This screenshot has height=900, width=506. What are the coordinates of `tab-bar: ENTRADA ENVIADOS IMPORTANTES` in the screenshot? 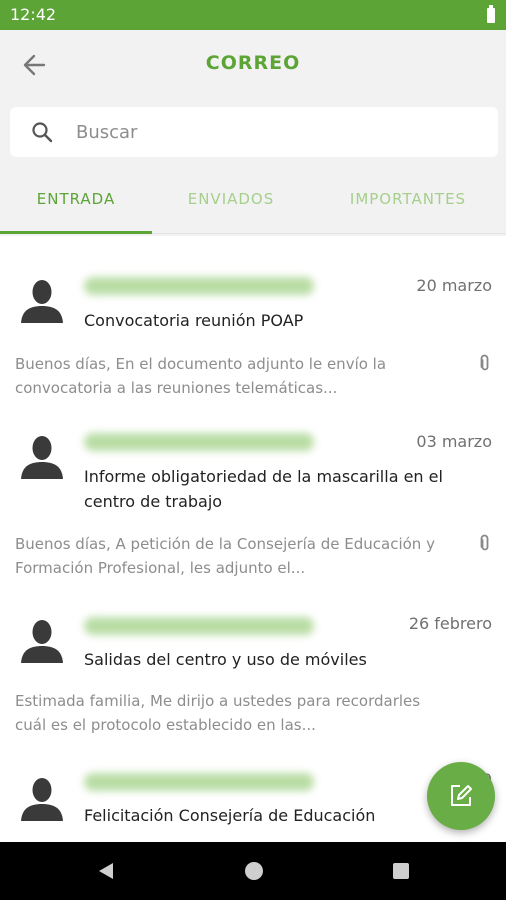 It's located at (253, 201).